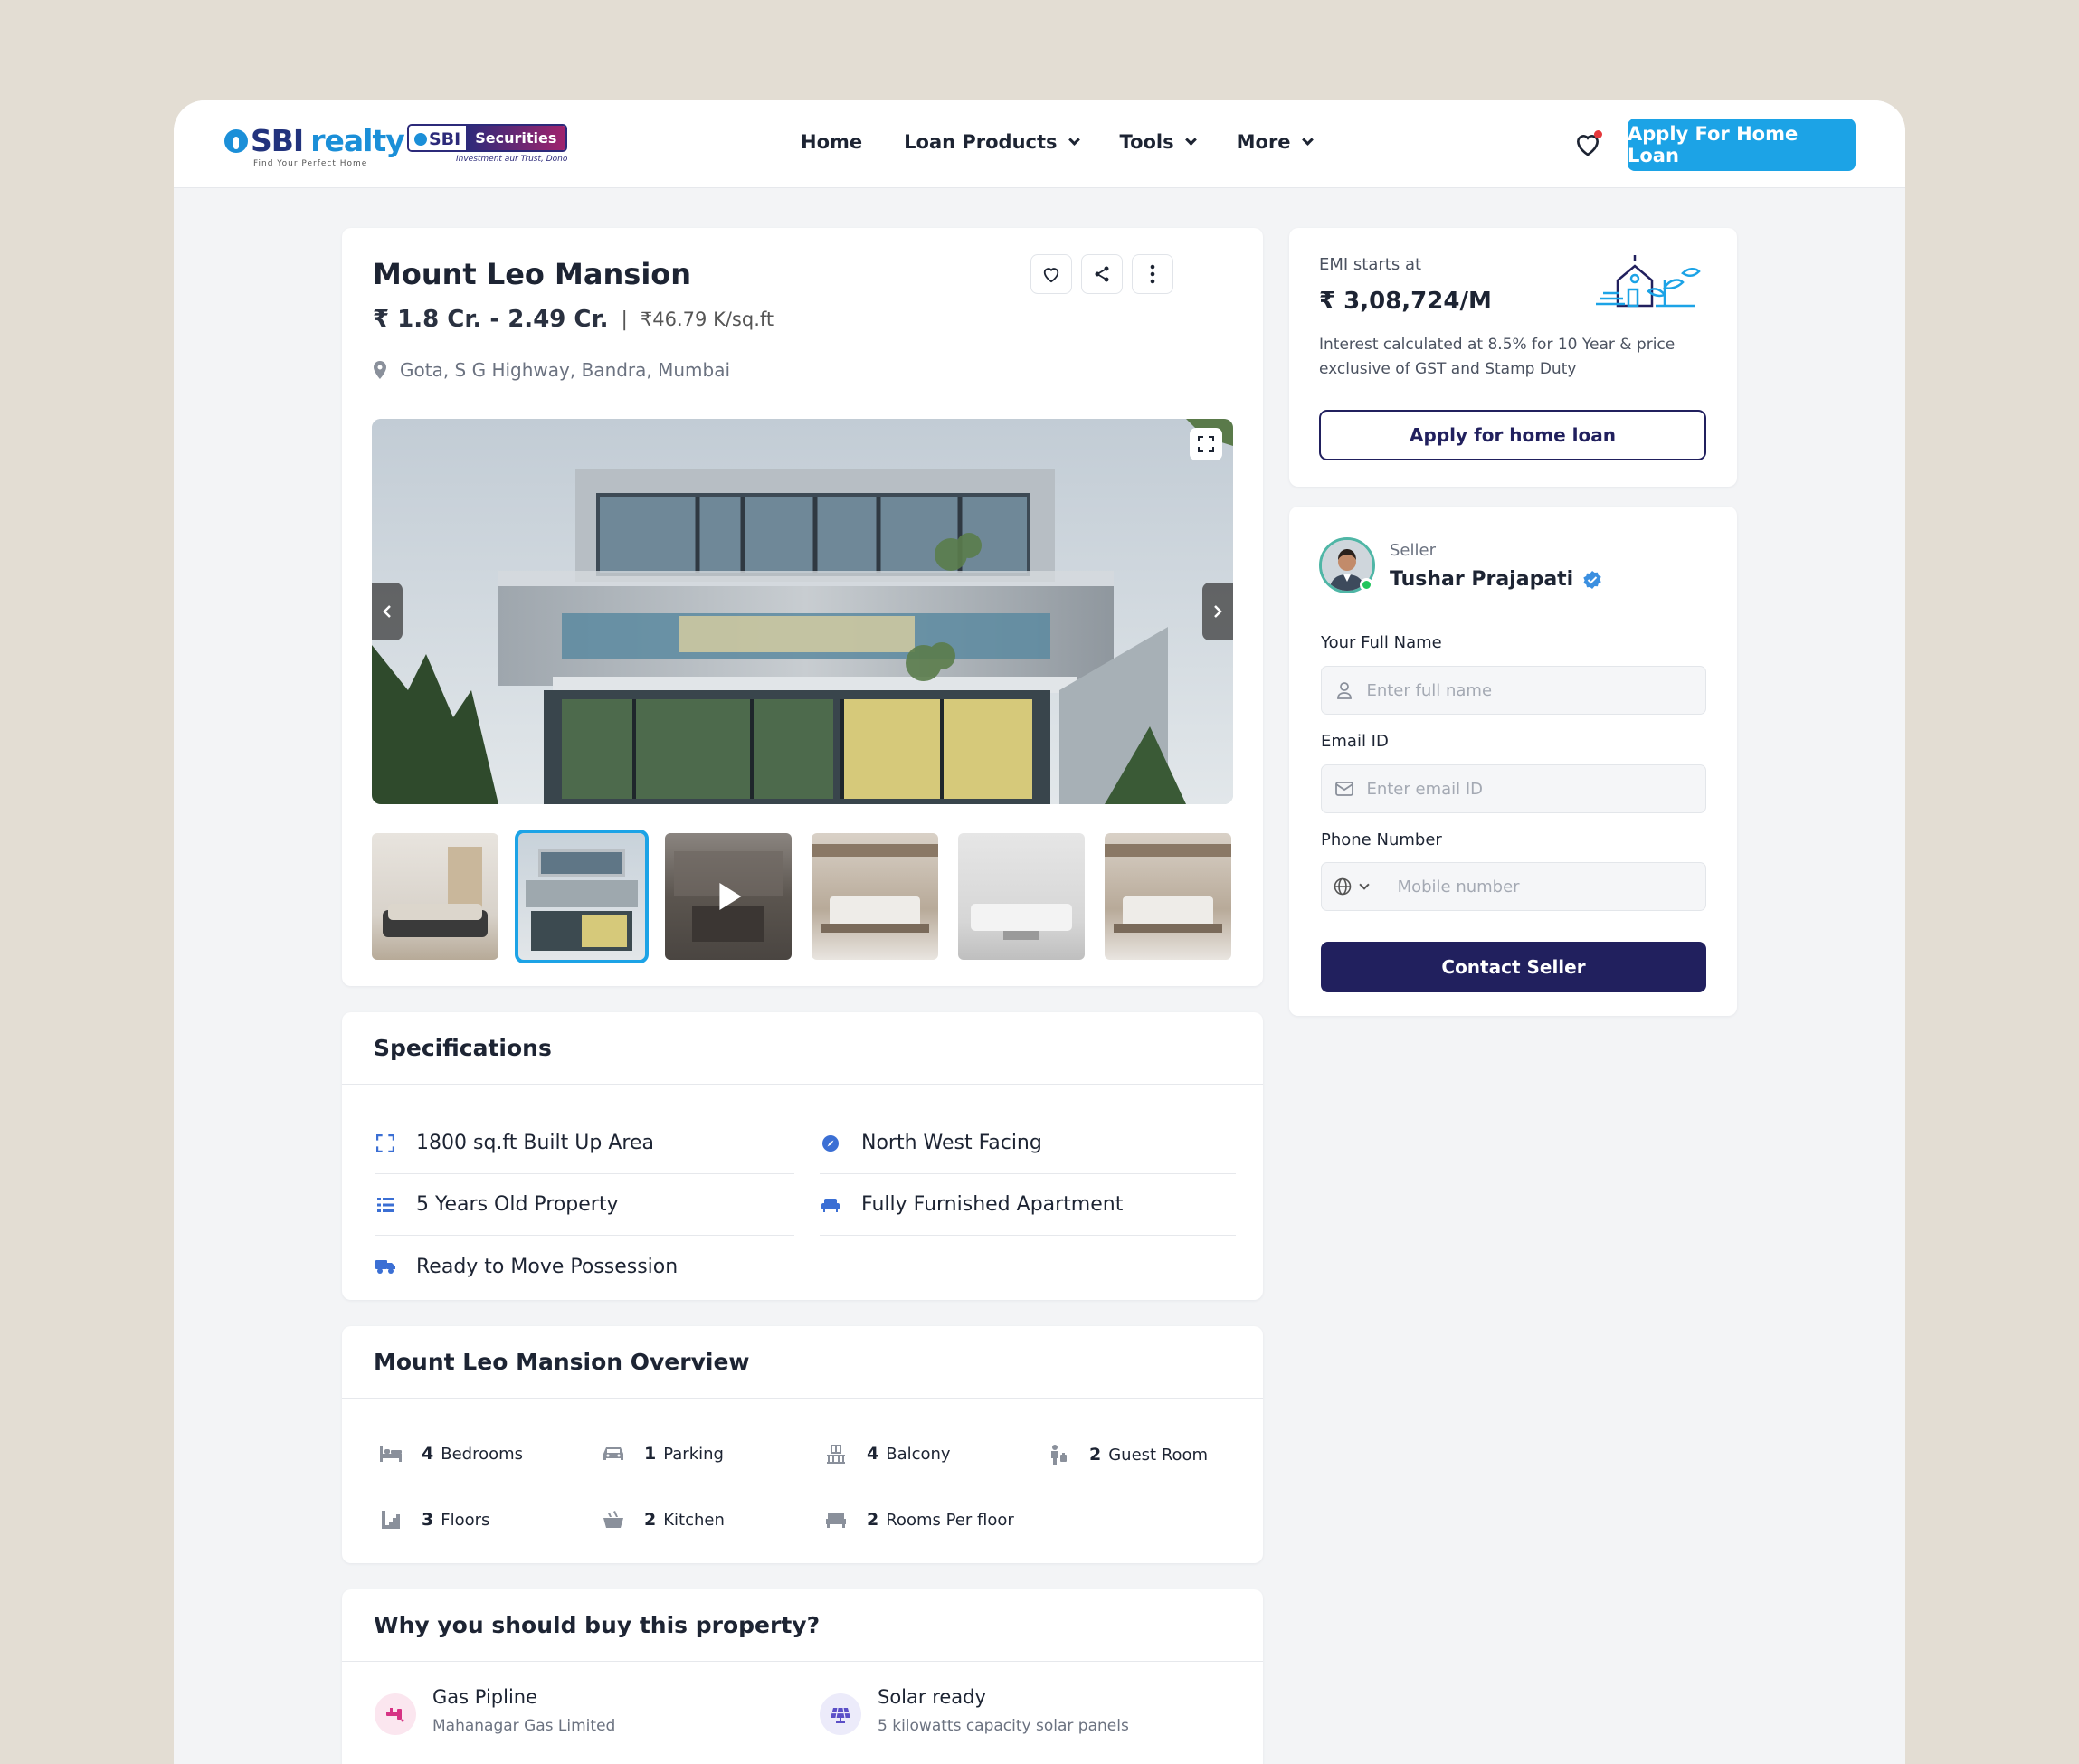 This screenshot has height=1764, width=2079. I want to click on overview-heading: Mount Leo Mansion Overview, so click(802, 1362).